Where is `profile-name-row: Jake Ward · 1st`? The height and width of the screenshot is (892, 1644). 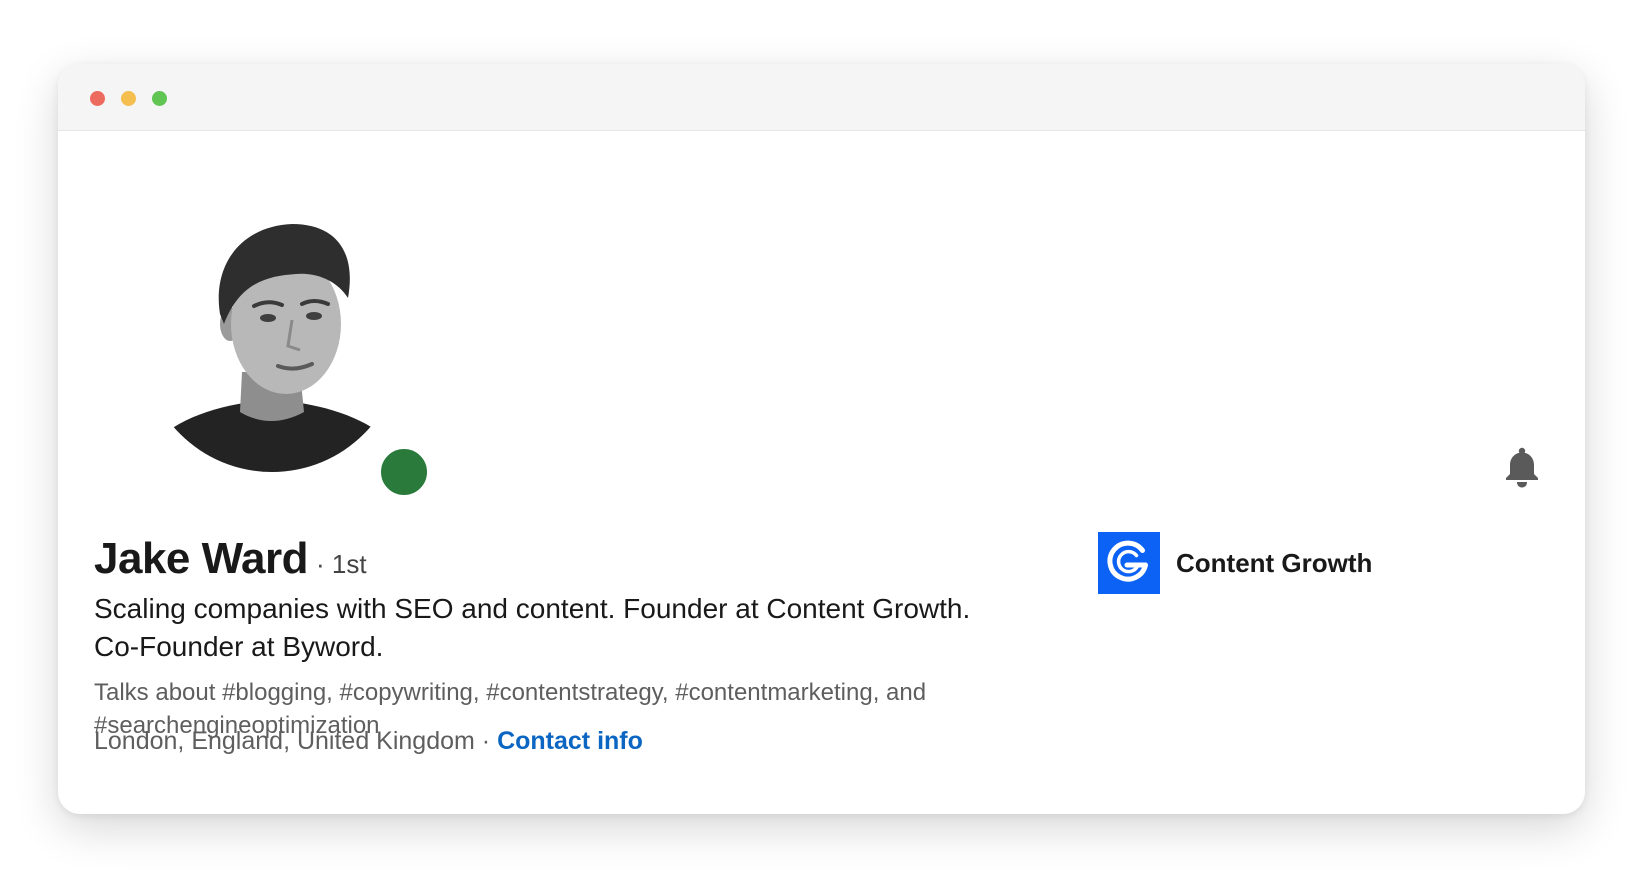
profile-name-row: Jake Ward · 1st is located at coordinates (230, 559).